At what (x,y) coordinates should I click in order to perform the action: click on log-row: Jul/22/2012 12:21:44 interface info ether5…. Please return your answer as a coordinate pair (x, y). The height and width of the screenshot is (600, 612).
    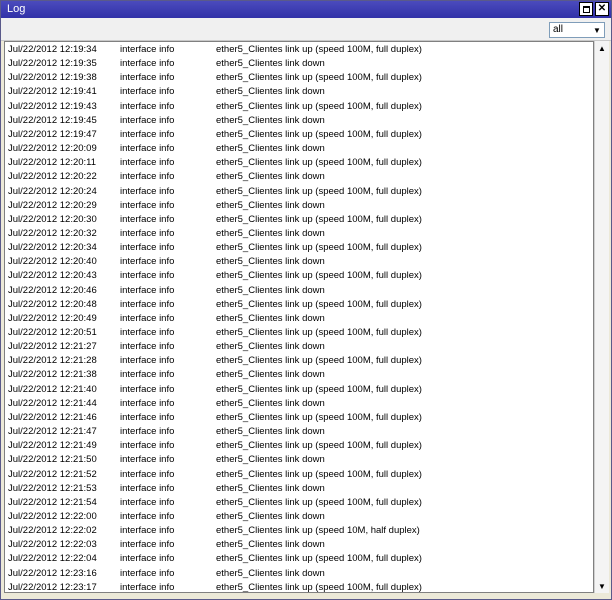
    Looking at the image, I should click on (299, 404).